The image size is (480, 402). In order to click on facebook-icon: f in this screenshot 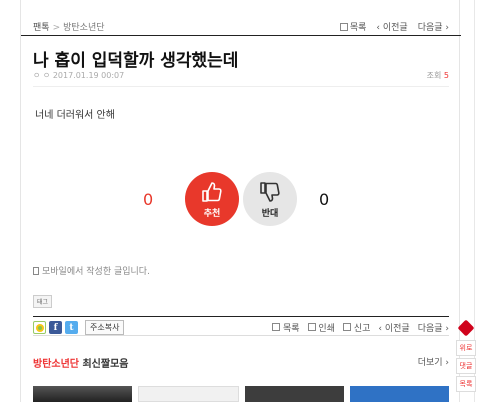, I will do `click(55, 327)`.